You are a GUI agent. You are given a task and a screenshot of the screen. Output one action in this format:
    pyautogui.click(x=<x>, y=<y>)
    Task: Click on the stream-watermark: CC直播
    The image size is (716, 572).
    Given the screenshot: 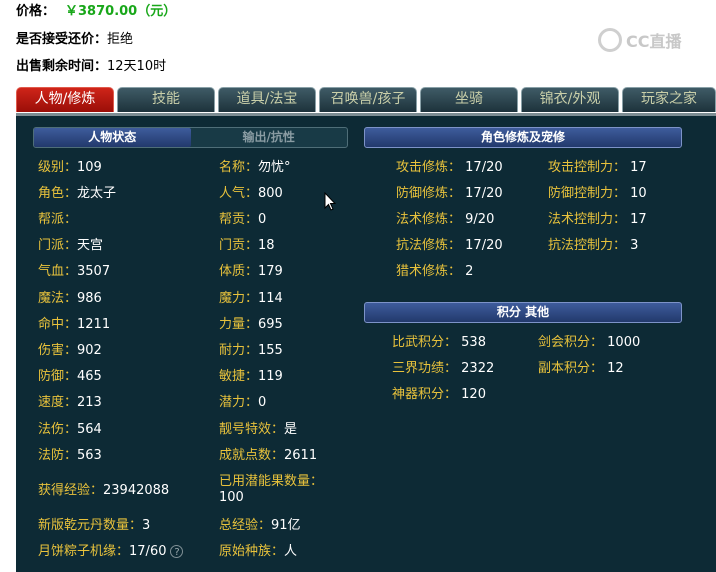 What is the action you would take?
    pyautogui.click(x=646, y=40)
    